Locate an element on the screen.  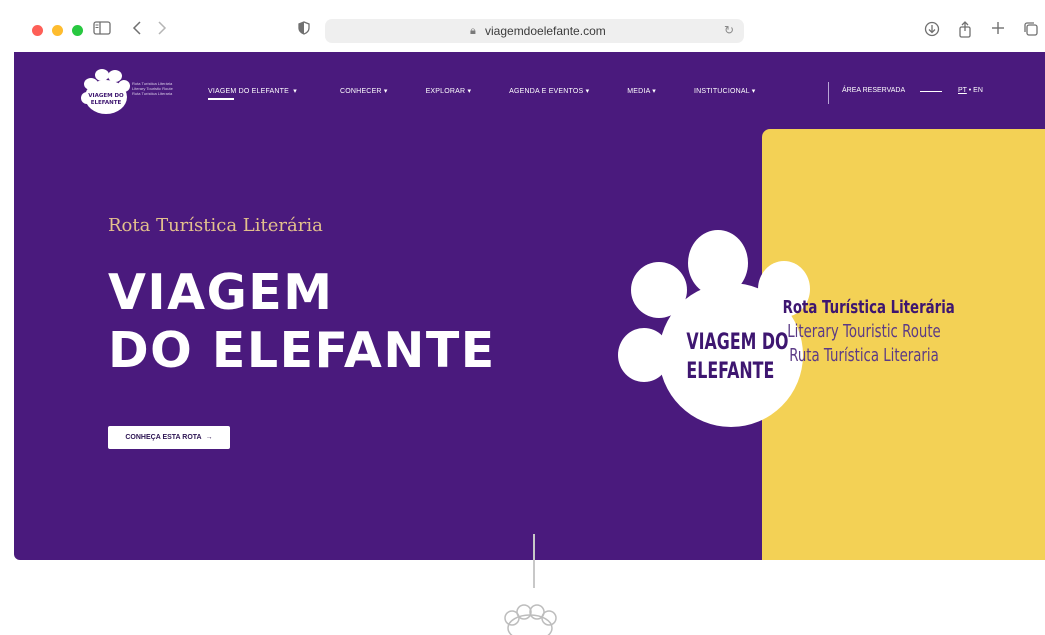
back-icon is located at coordinates (137, 30).